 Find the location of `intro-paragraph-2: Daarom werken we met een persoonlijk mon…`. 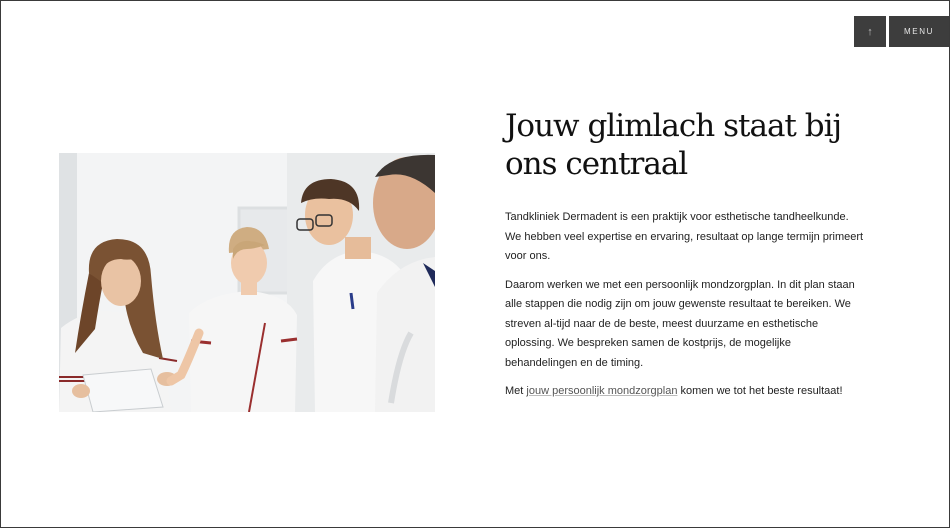

intro-paragraph-2: Daarom werken we met een persoonlijk mon… is located at coordinates (680, 323).